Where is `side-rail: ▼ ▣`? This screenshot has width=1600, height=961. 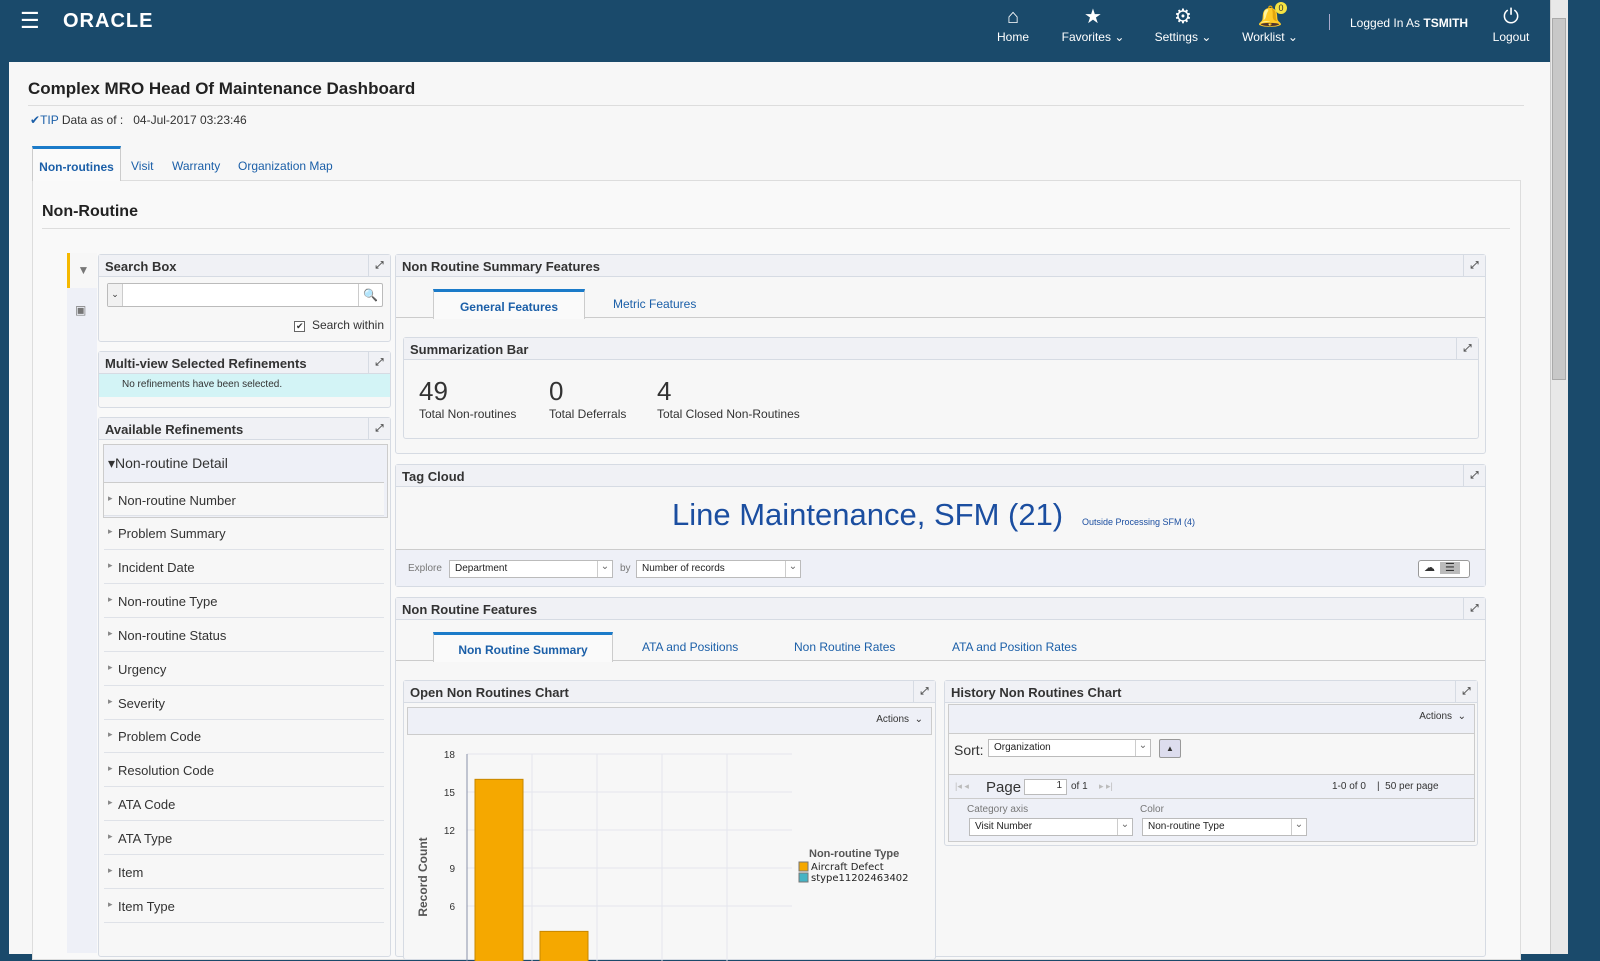
side-rail: ▼ ▣ is located at coordinates (82, 603).